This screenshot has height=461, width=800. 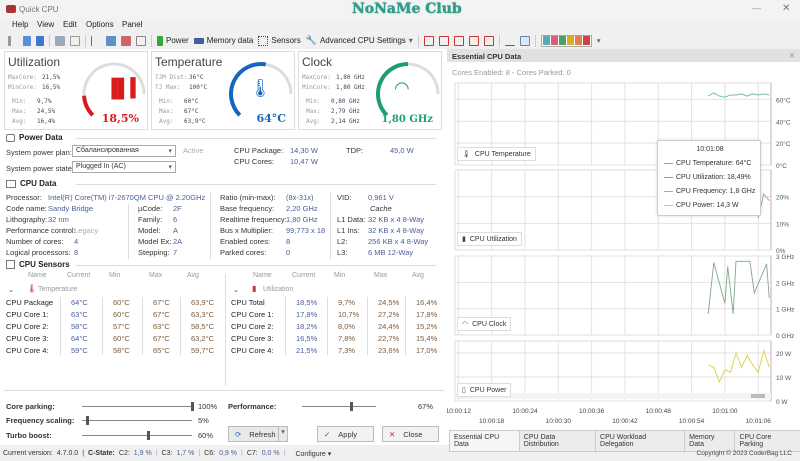 What do you see at coordinates (45, 24) in the screenshot?
I see `menu-view: View` at bounding box center [45, 24].